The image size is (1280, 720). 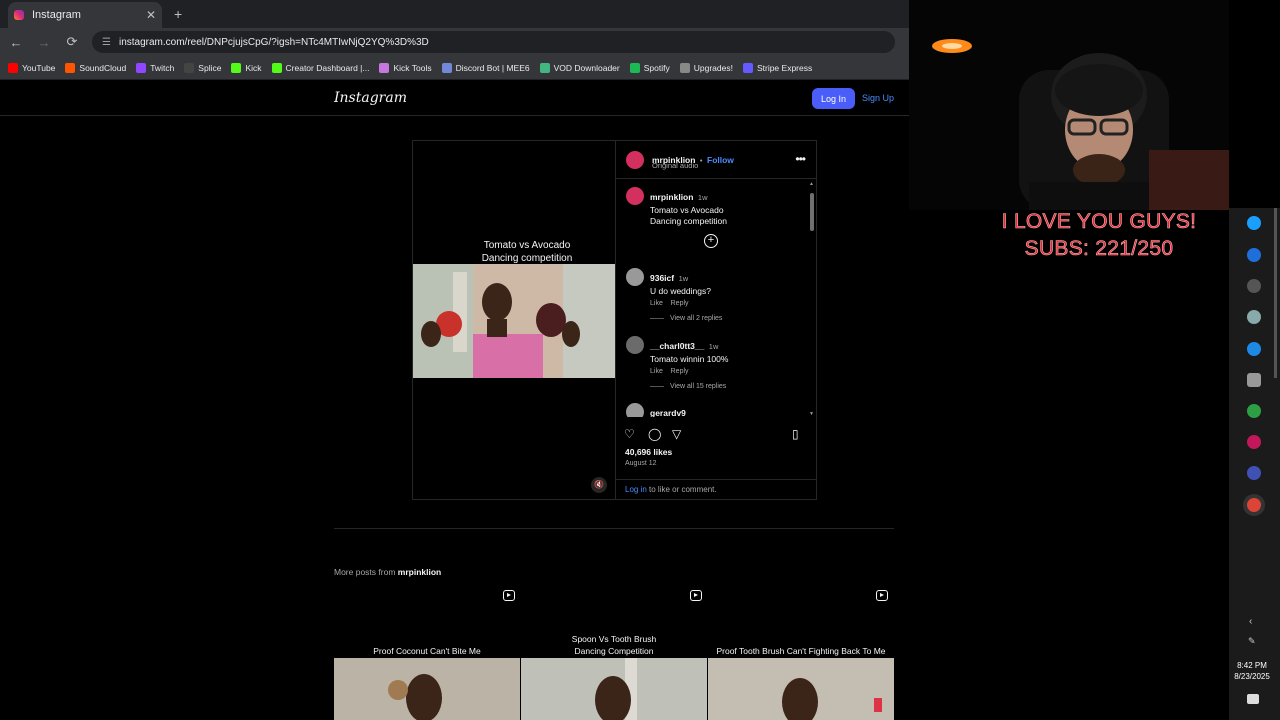 What do you see at coordinates (711, 241) in the screenshot?
I see `load-more-comments-icon: +` at bounding box center [711, 241].